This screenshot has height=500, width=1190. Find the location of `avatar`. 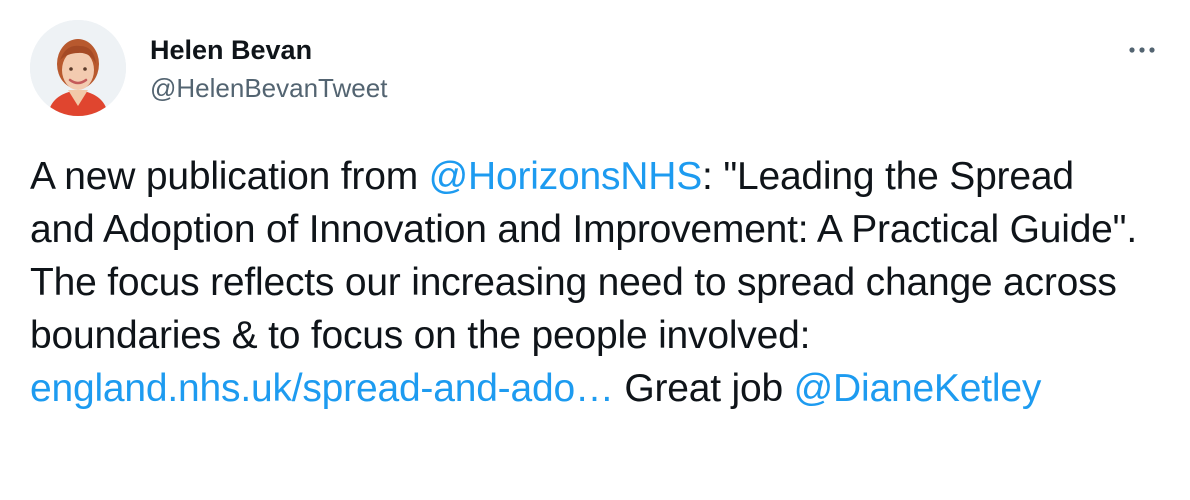

avatar is located at coordinates (78, 68).